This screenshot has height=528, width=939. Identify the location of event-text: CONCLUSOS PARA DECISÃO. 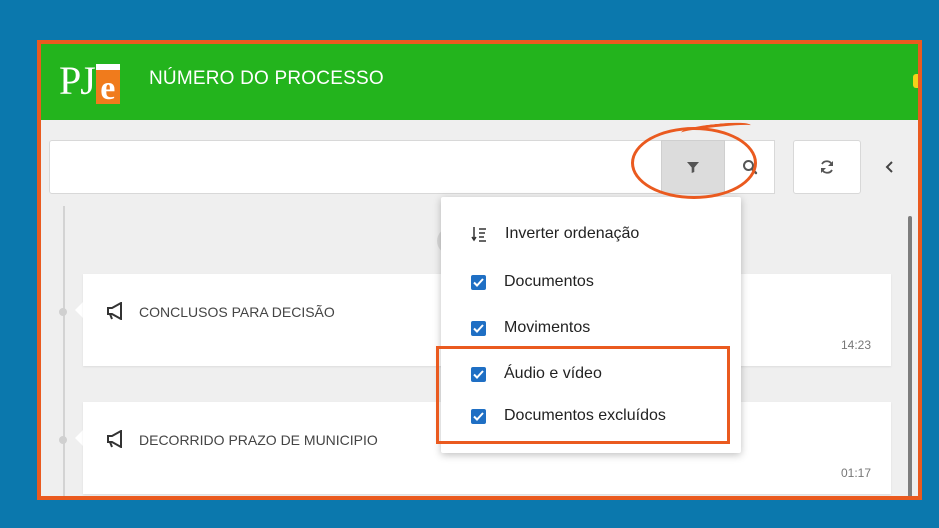
(237, 312).